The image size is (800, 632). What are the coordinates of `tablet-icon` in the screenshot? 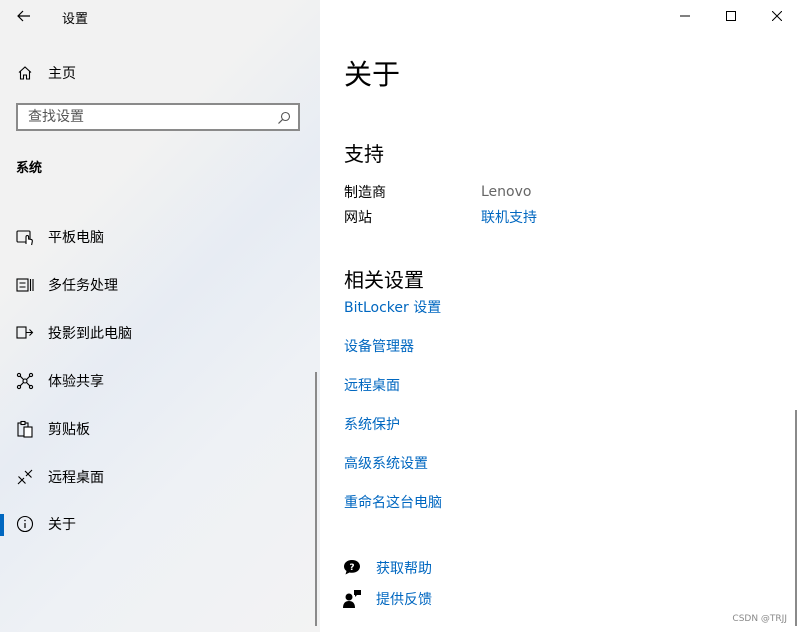 It's located at (25, 237).